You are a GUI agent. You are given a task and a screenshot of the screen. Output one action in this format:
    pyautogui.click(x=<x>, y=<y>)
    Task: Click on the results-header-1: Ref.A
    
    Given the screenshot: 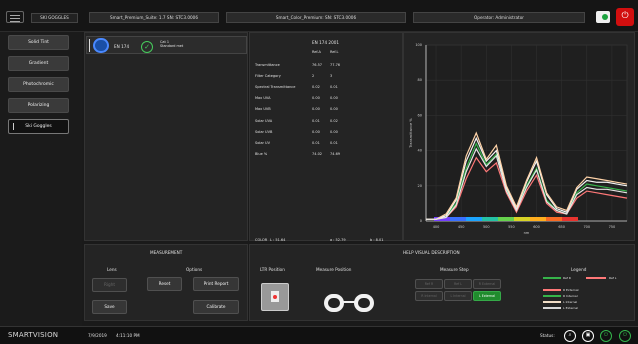 What is the action you would take?
    pyautogui.click(x=316, y=52)
    